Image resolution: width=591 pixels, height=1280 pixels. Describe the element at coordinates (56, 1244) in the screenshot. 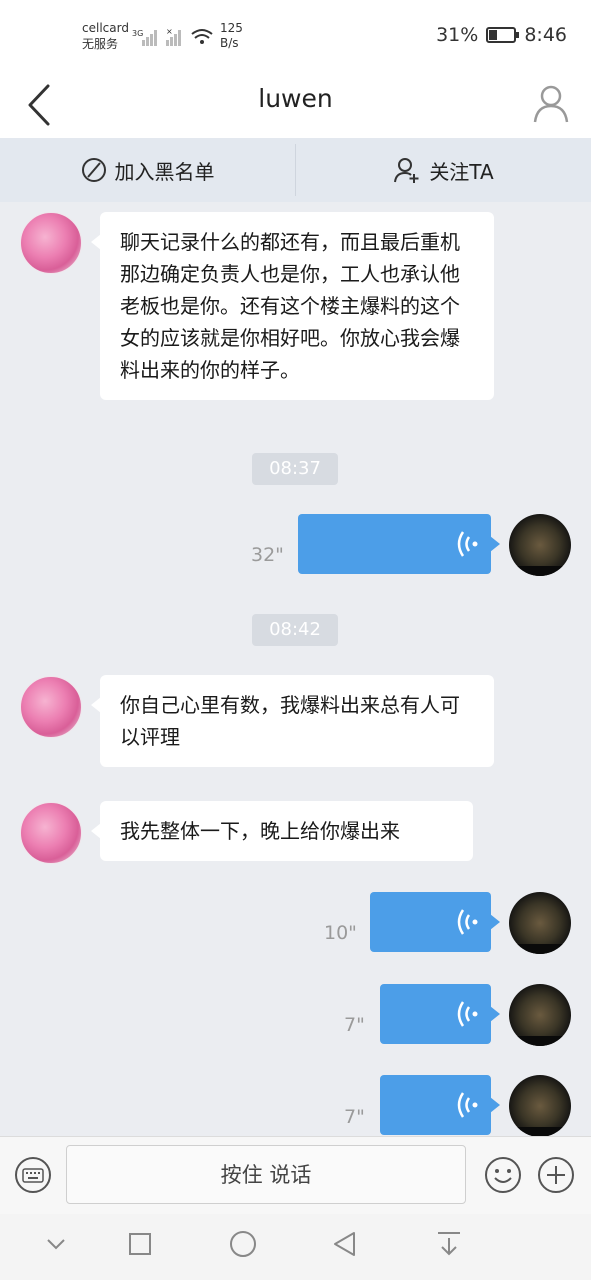

I see `chevron-down-icon` at that location.